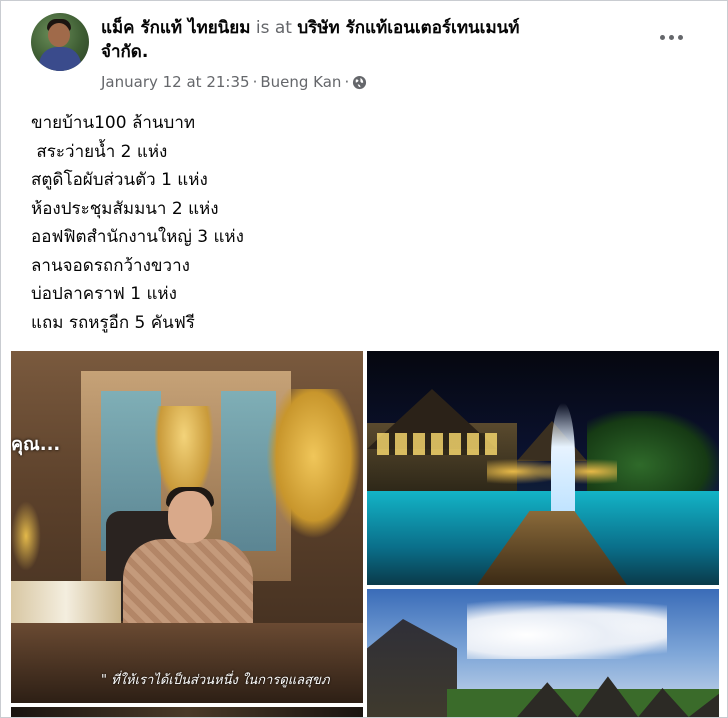 This screenshot has width=728, height=718. What do you see at coordinates (119, 180) in the screenshot?
I see `post-line: สตูดิโอผับส่วนตัว 1 แห่ง` at bounding box center [119, 180].